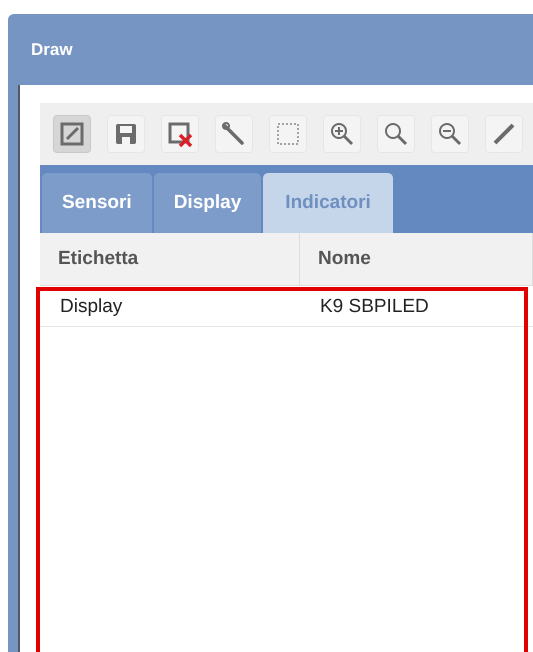 Image resolution: width=533 pixels, height=652 pixels. I want to click on save-icon, so click(126, 134).